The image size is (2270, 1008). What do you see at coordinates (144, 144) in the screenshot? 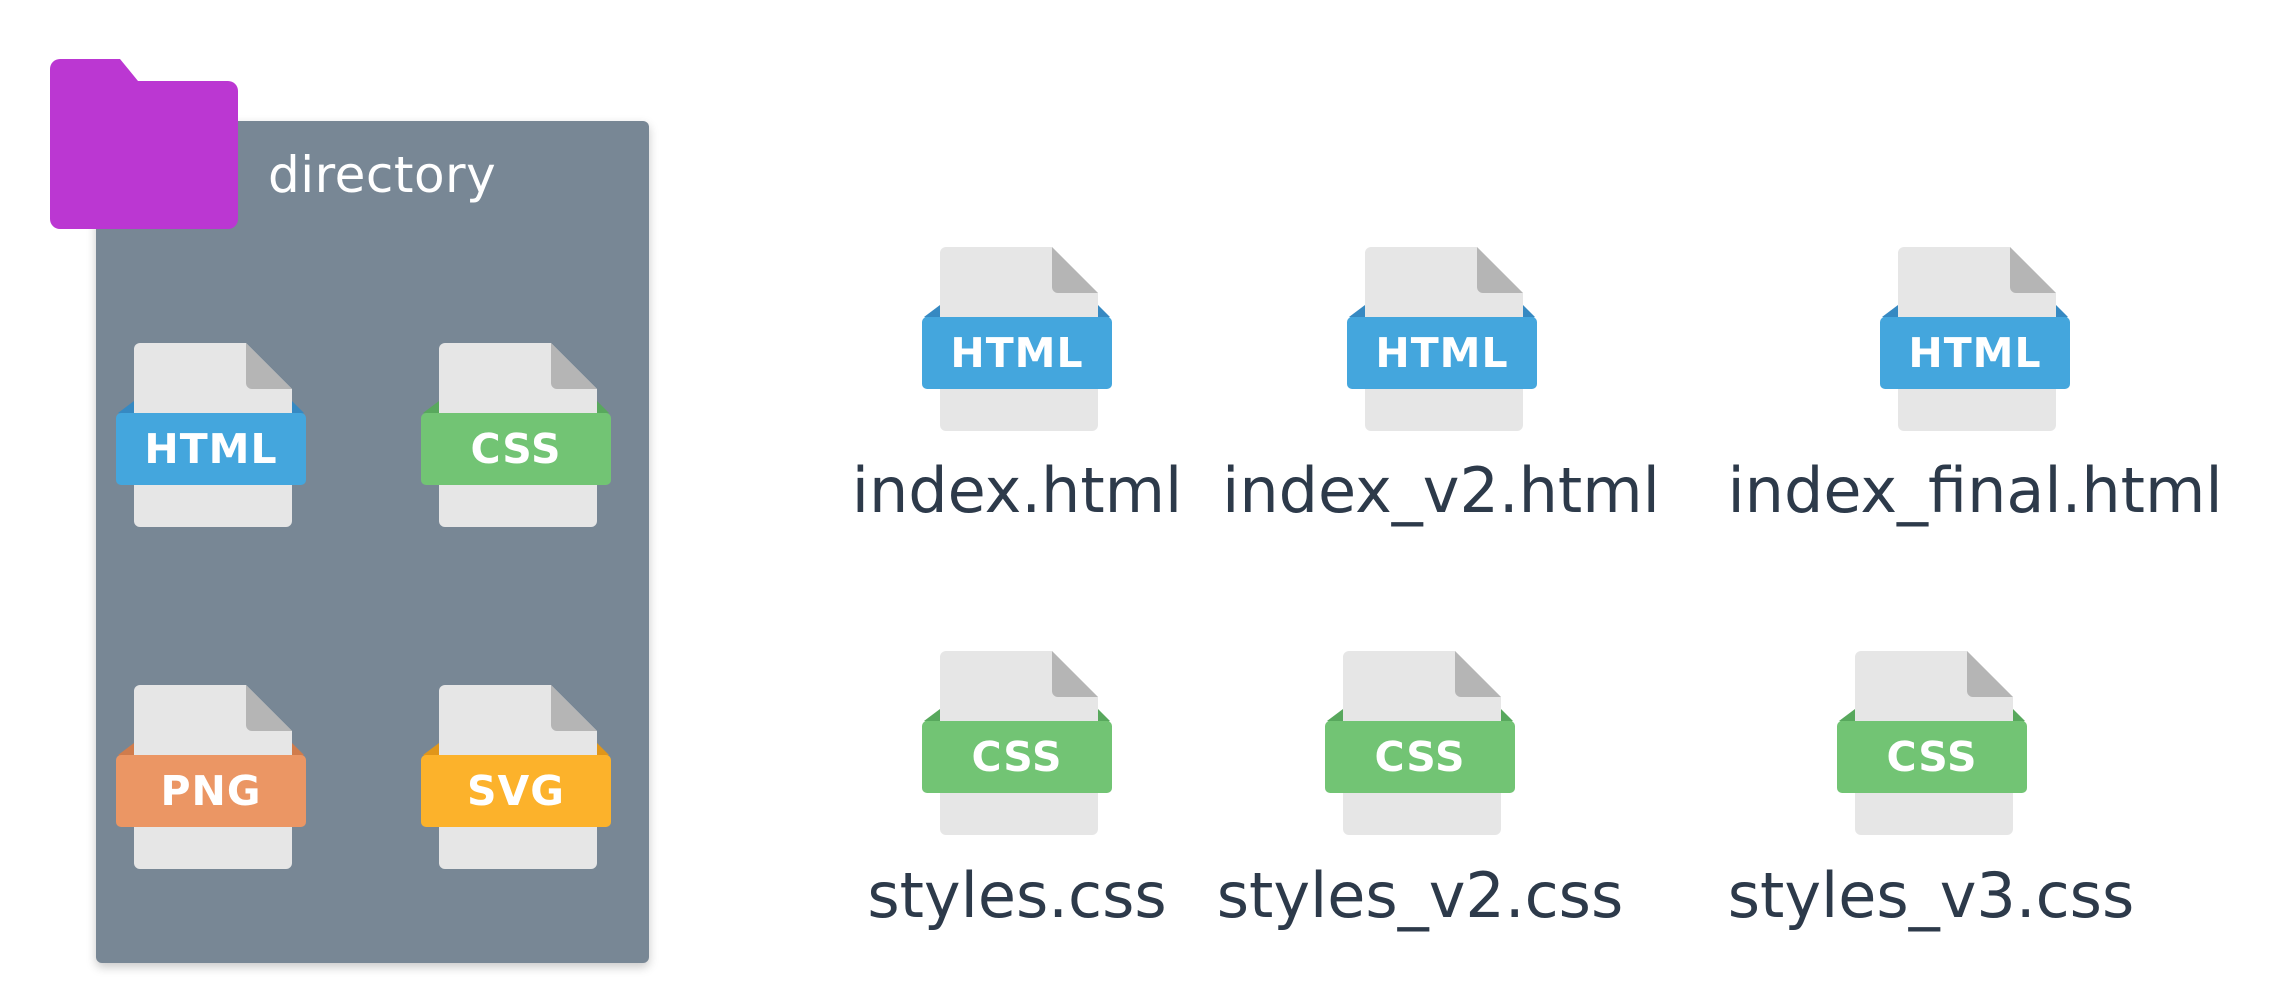
I see `folder-icon` at bounding box center [144, 144].